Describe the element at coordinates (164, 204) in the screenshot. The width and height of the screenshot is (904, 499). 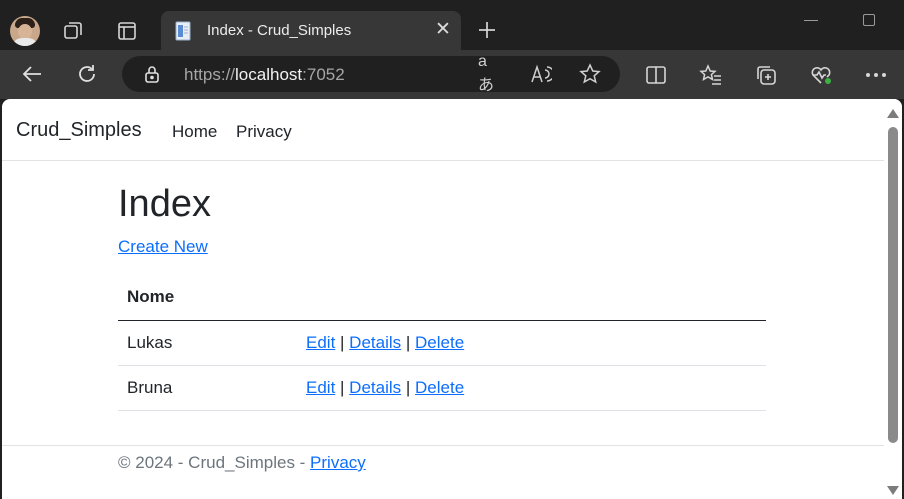
I see `page-title: Index` at that location.